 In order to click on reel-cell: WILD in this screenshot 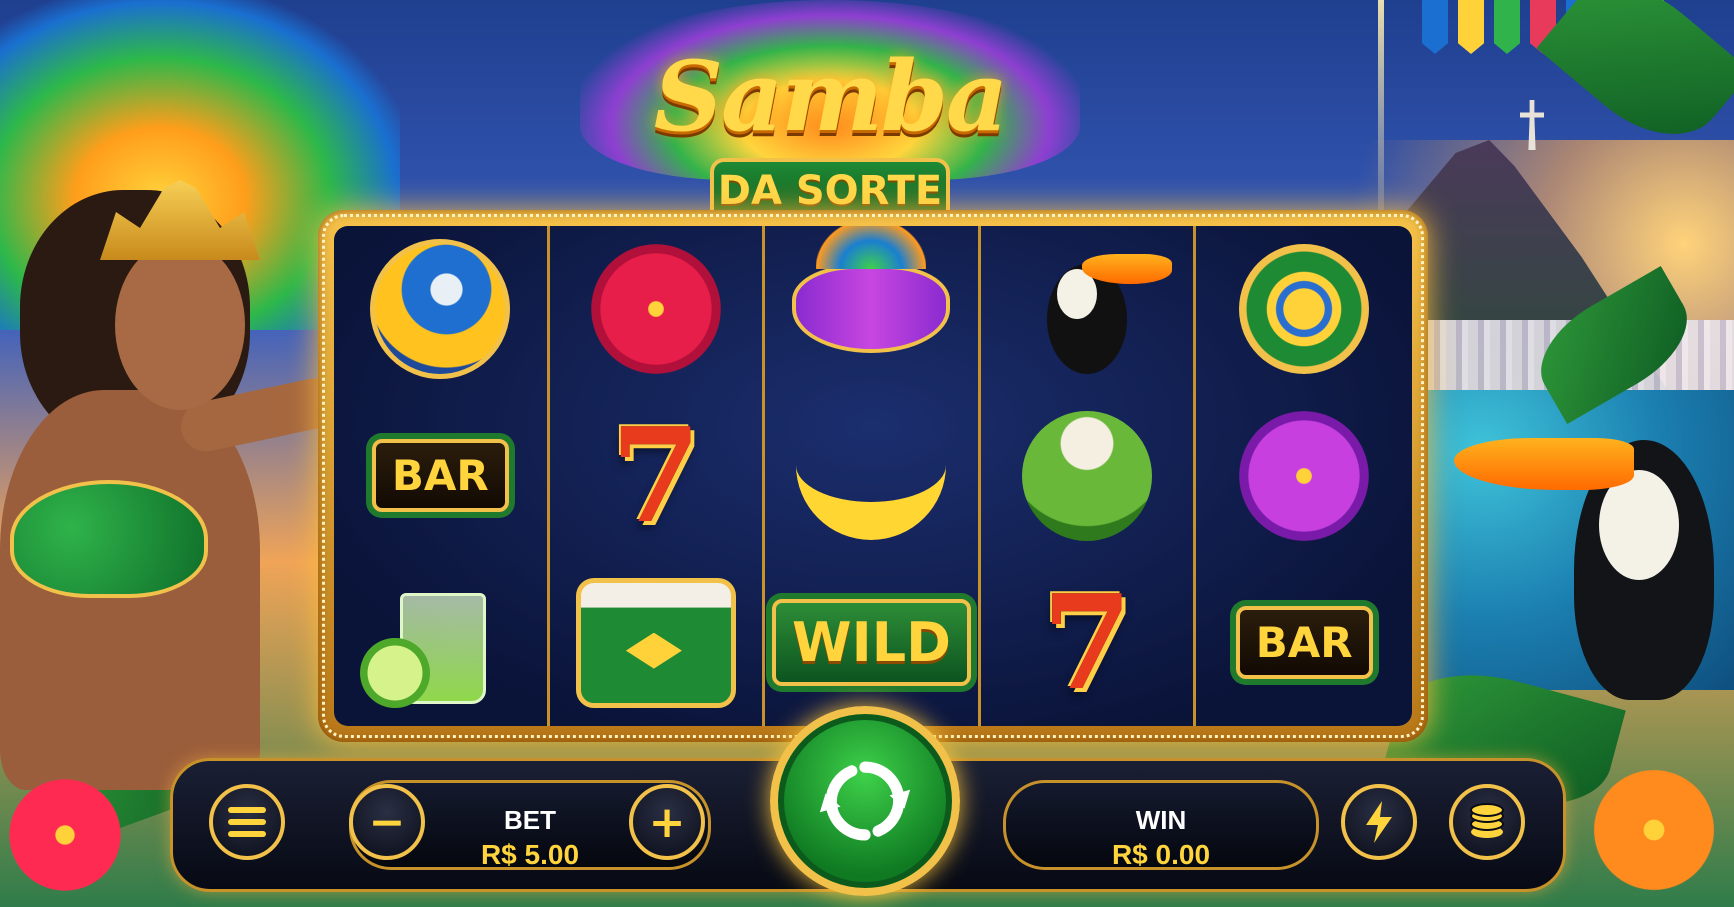, I will do `click(871, 642)`.